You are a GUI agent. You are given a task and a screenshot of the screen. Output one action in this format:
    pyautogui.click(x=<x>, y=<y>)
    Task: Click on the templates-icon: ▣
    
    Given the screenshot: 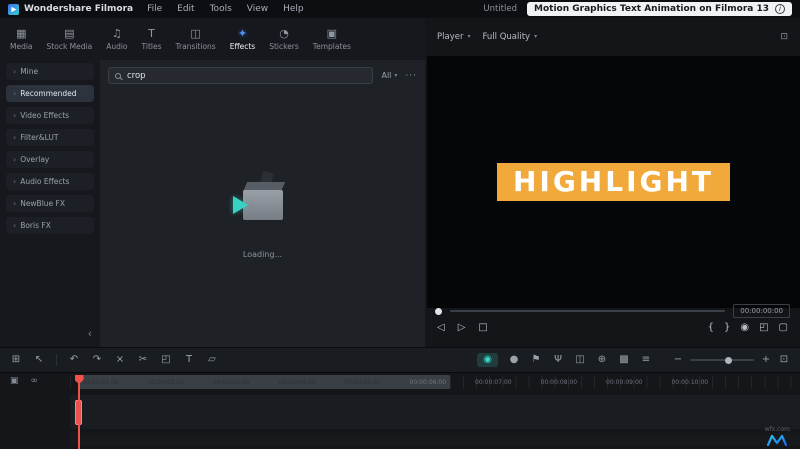 What is the action you would take?
    pyautogui.click(x=332, y=33)
    